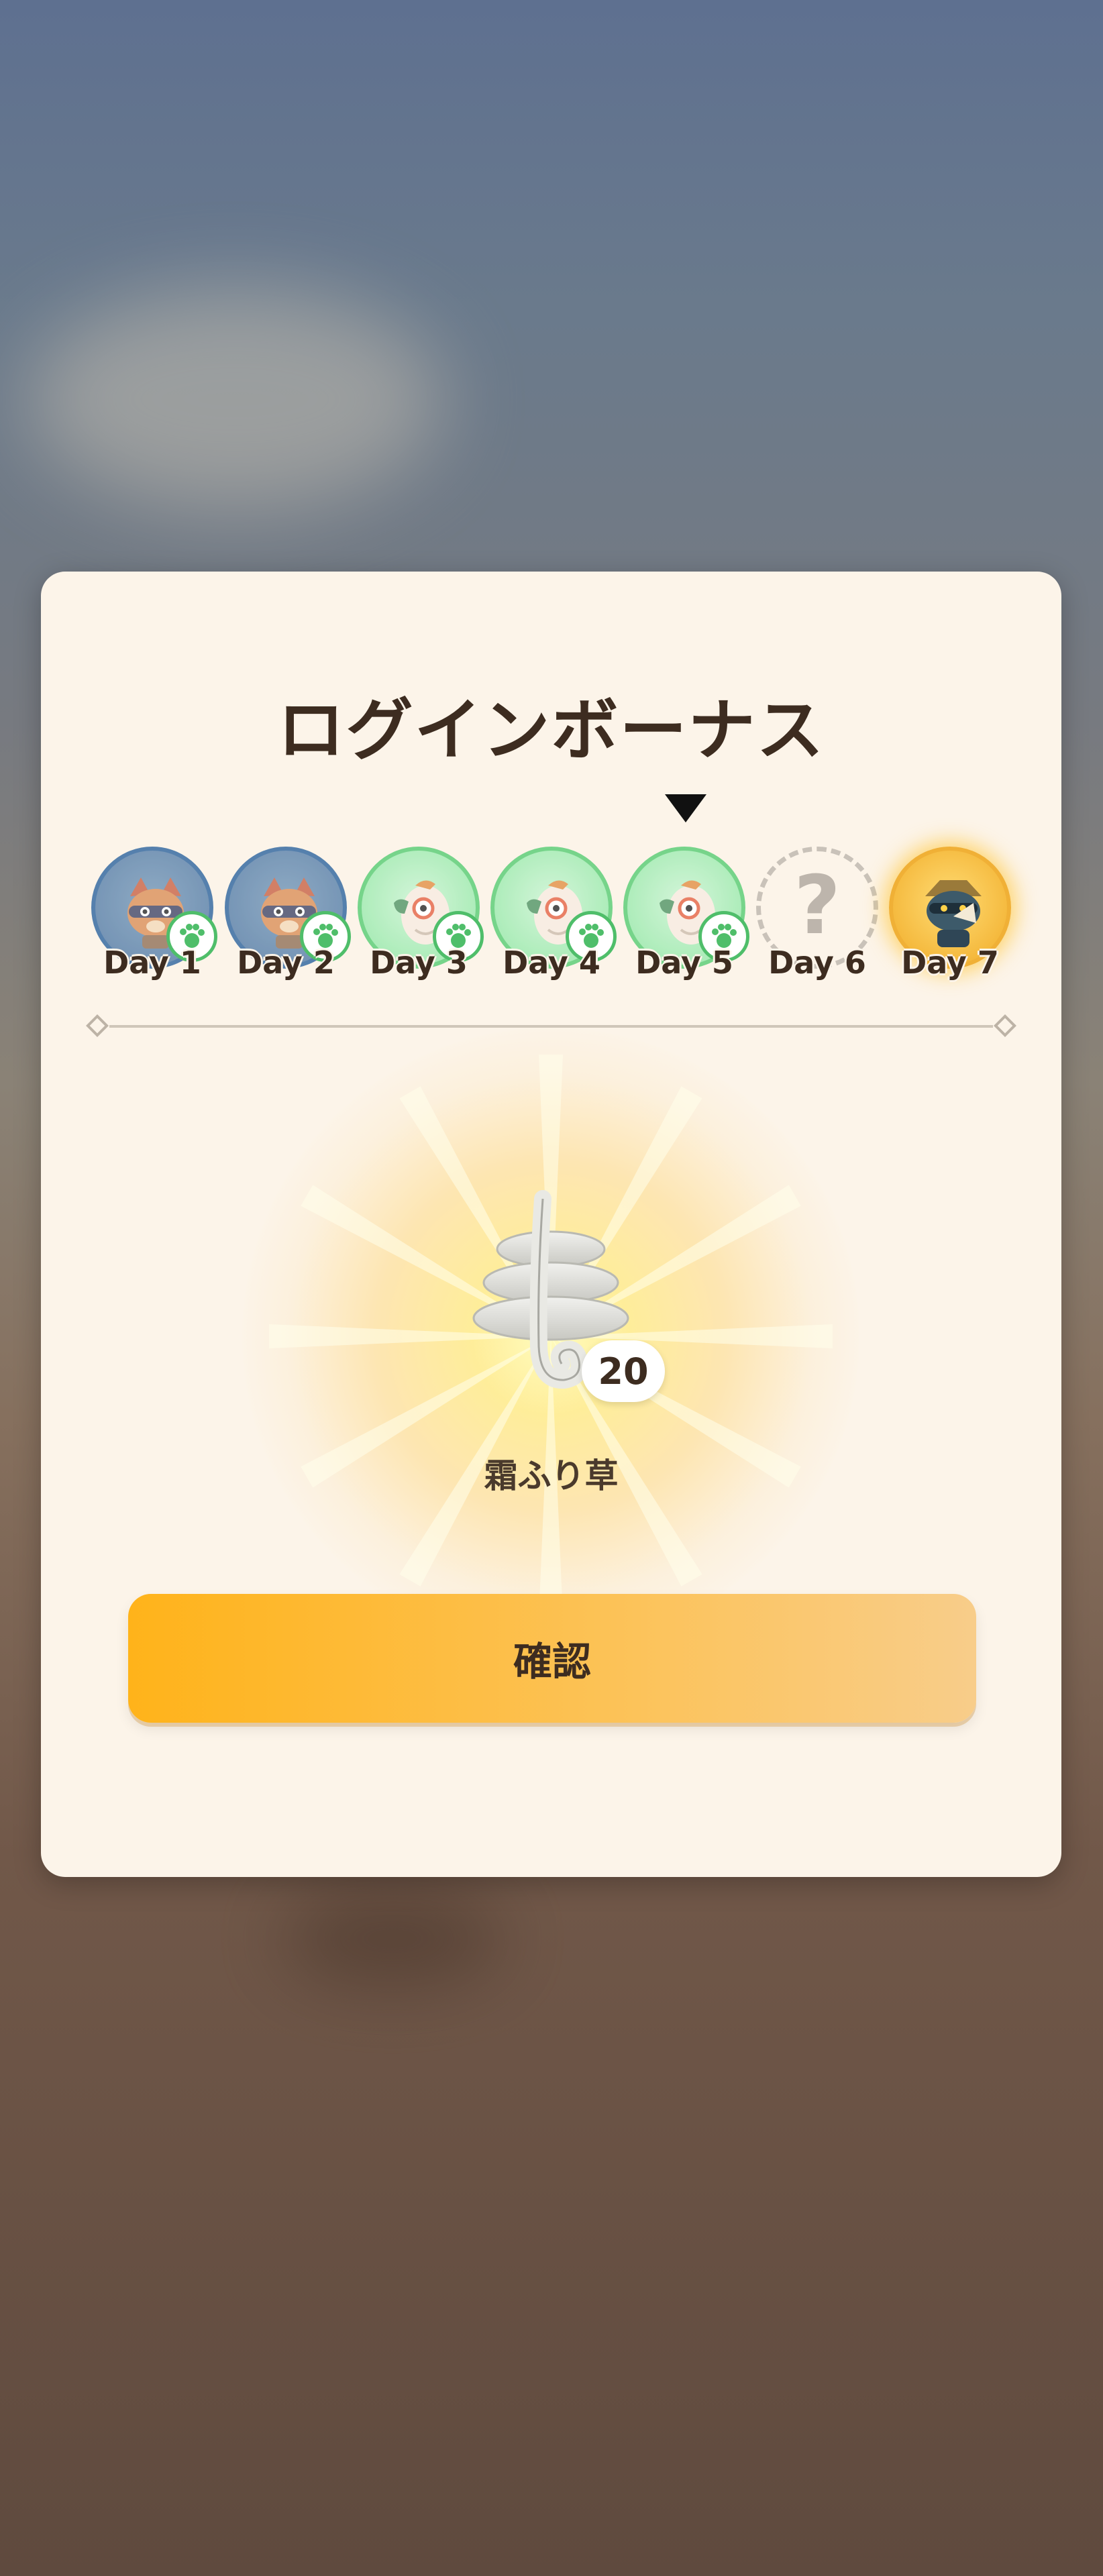 The width and height of the screenshot is (1103, 2576). I want to click on day-6-label: Day 6, so click(817, 963).